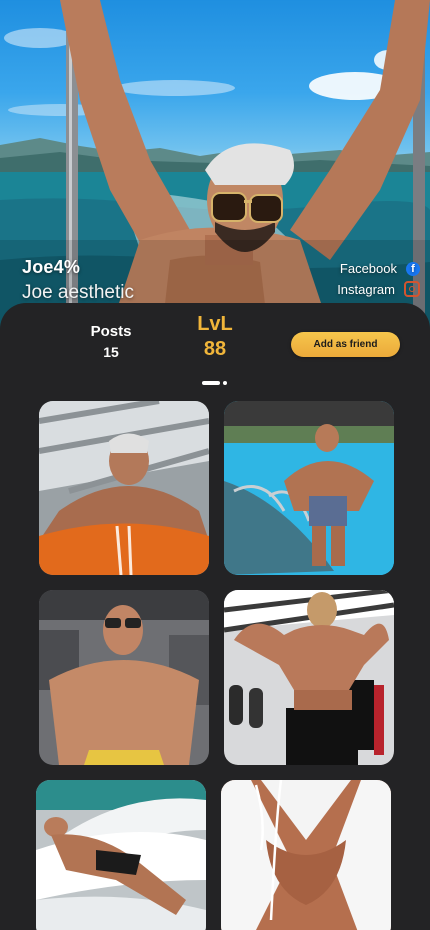  Describe the element at coordinates (215, 337) in the screenshot. I see `level-stat: LvL 88` at that location.